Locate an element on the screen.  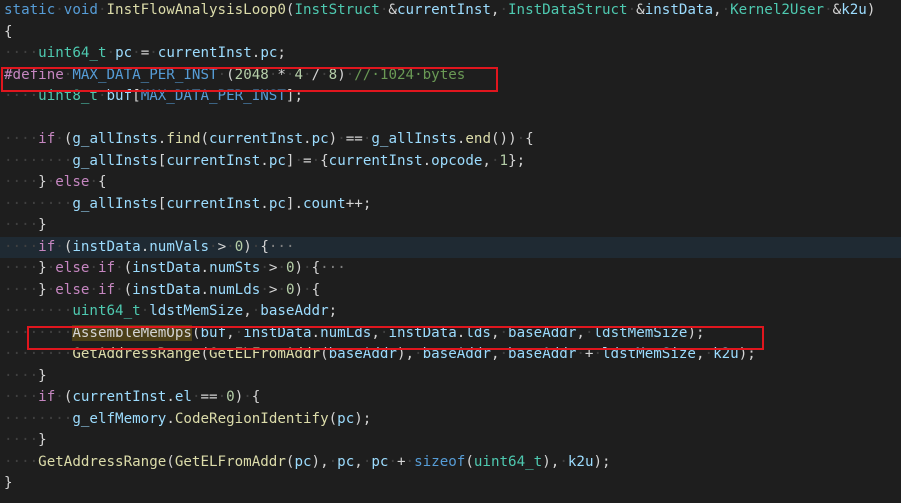
code-token: ]; is located at coordinates (294, 96).